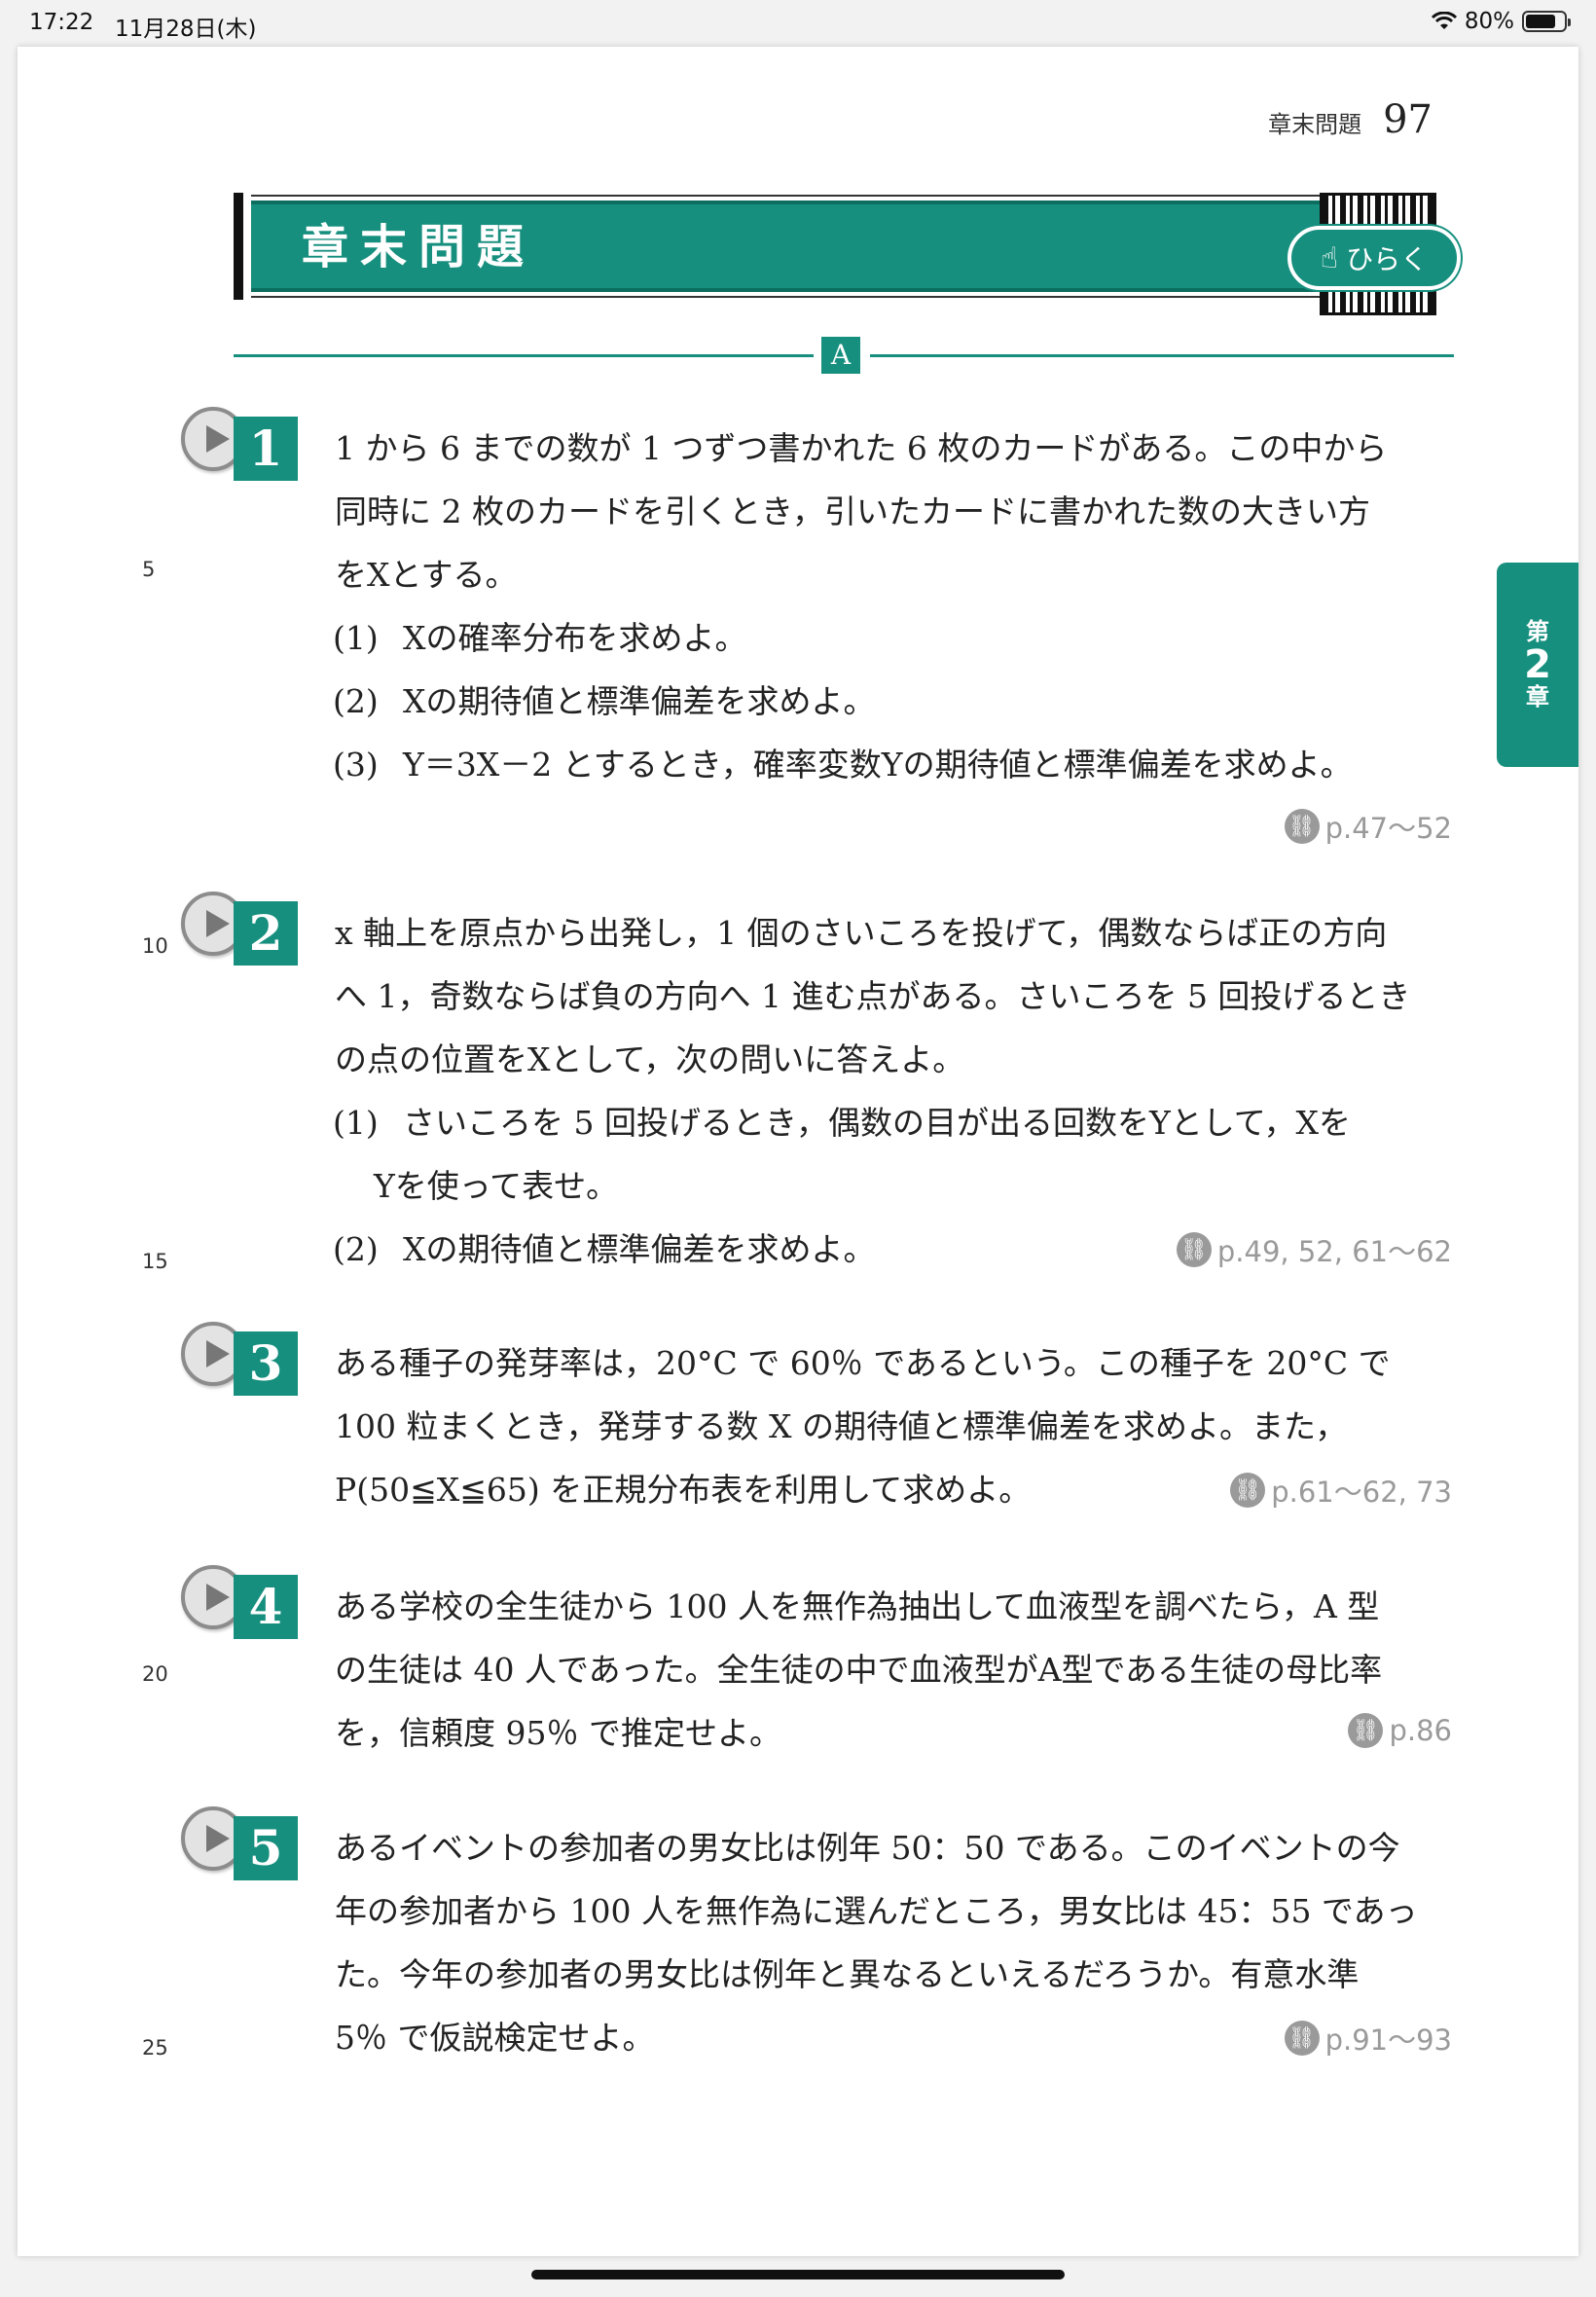 The width and height of the screenshot is (1596, 2297). I want to click on battery-icon, so click(1546, 21).